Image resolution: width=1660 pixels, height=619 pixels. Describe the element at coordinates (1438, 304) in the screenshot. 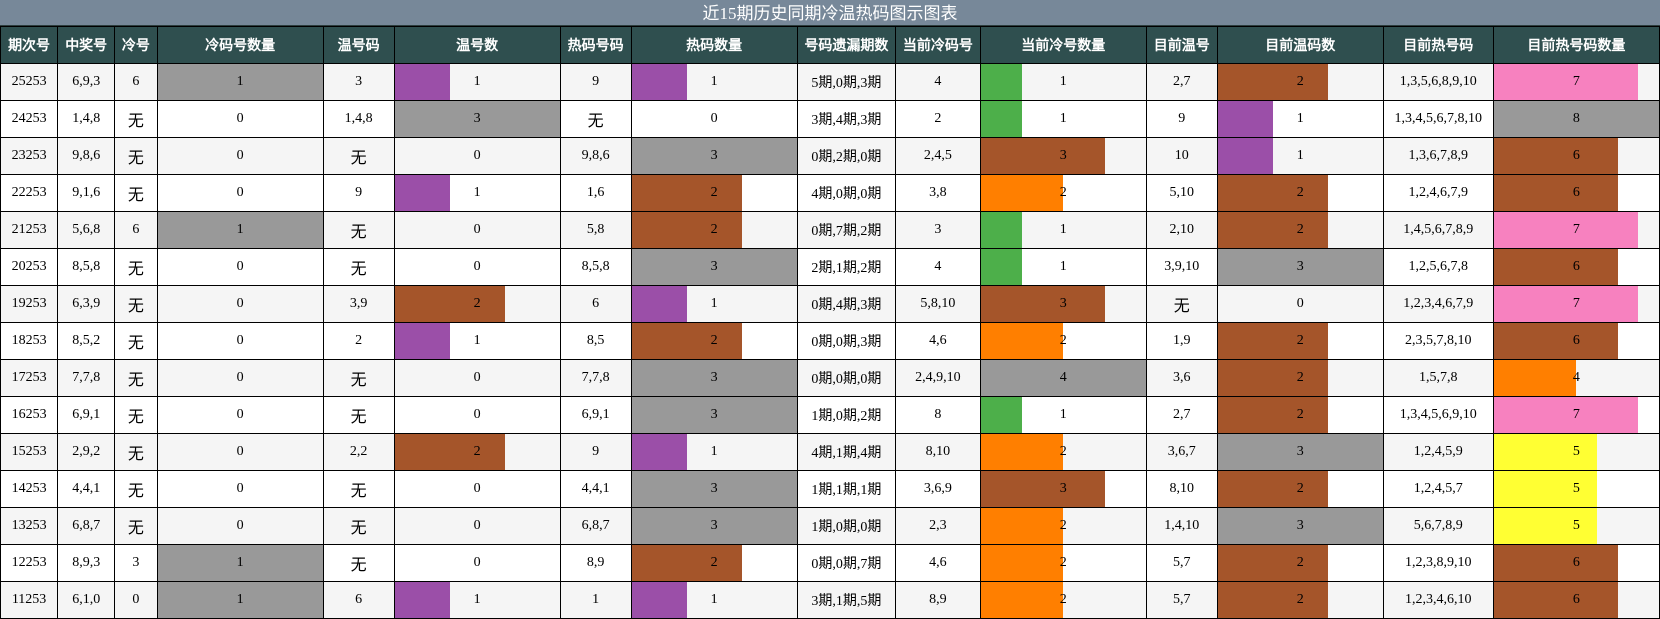

I see `cell-cur-hot: 1,2,3,4,6,7,9` at that location.